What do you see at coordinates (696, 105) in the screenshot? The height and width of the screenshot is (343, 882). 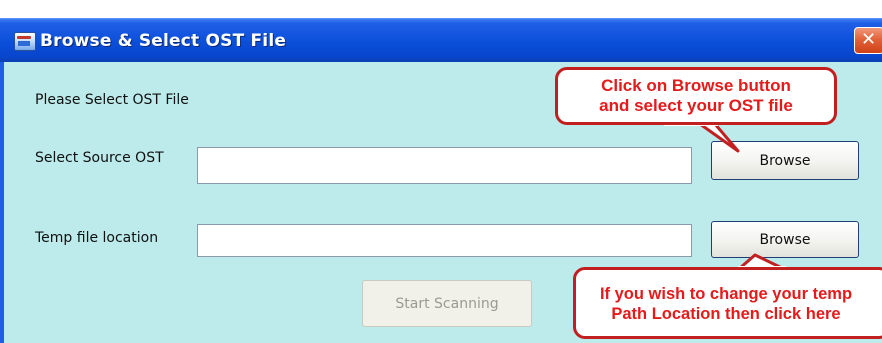 I see `browse-hint-line2: and select your OST file` at bounding box center [696, 105].